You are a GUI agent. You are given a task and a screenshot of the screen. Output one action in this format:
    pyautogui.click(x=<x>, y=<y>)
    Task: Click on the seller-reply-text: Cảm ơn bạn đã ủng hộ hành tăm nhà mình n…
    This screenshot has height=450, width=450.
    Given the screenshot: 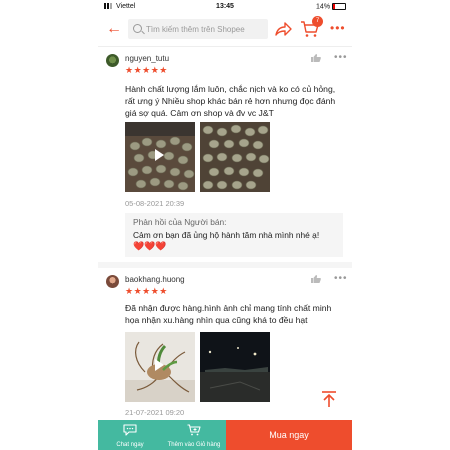 What is the action you would take?
    pyautogui.click(x=226, y=235)
    